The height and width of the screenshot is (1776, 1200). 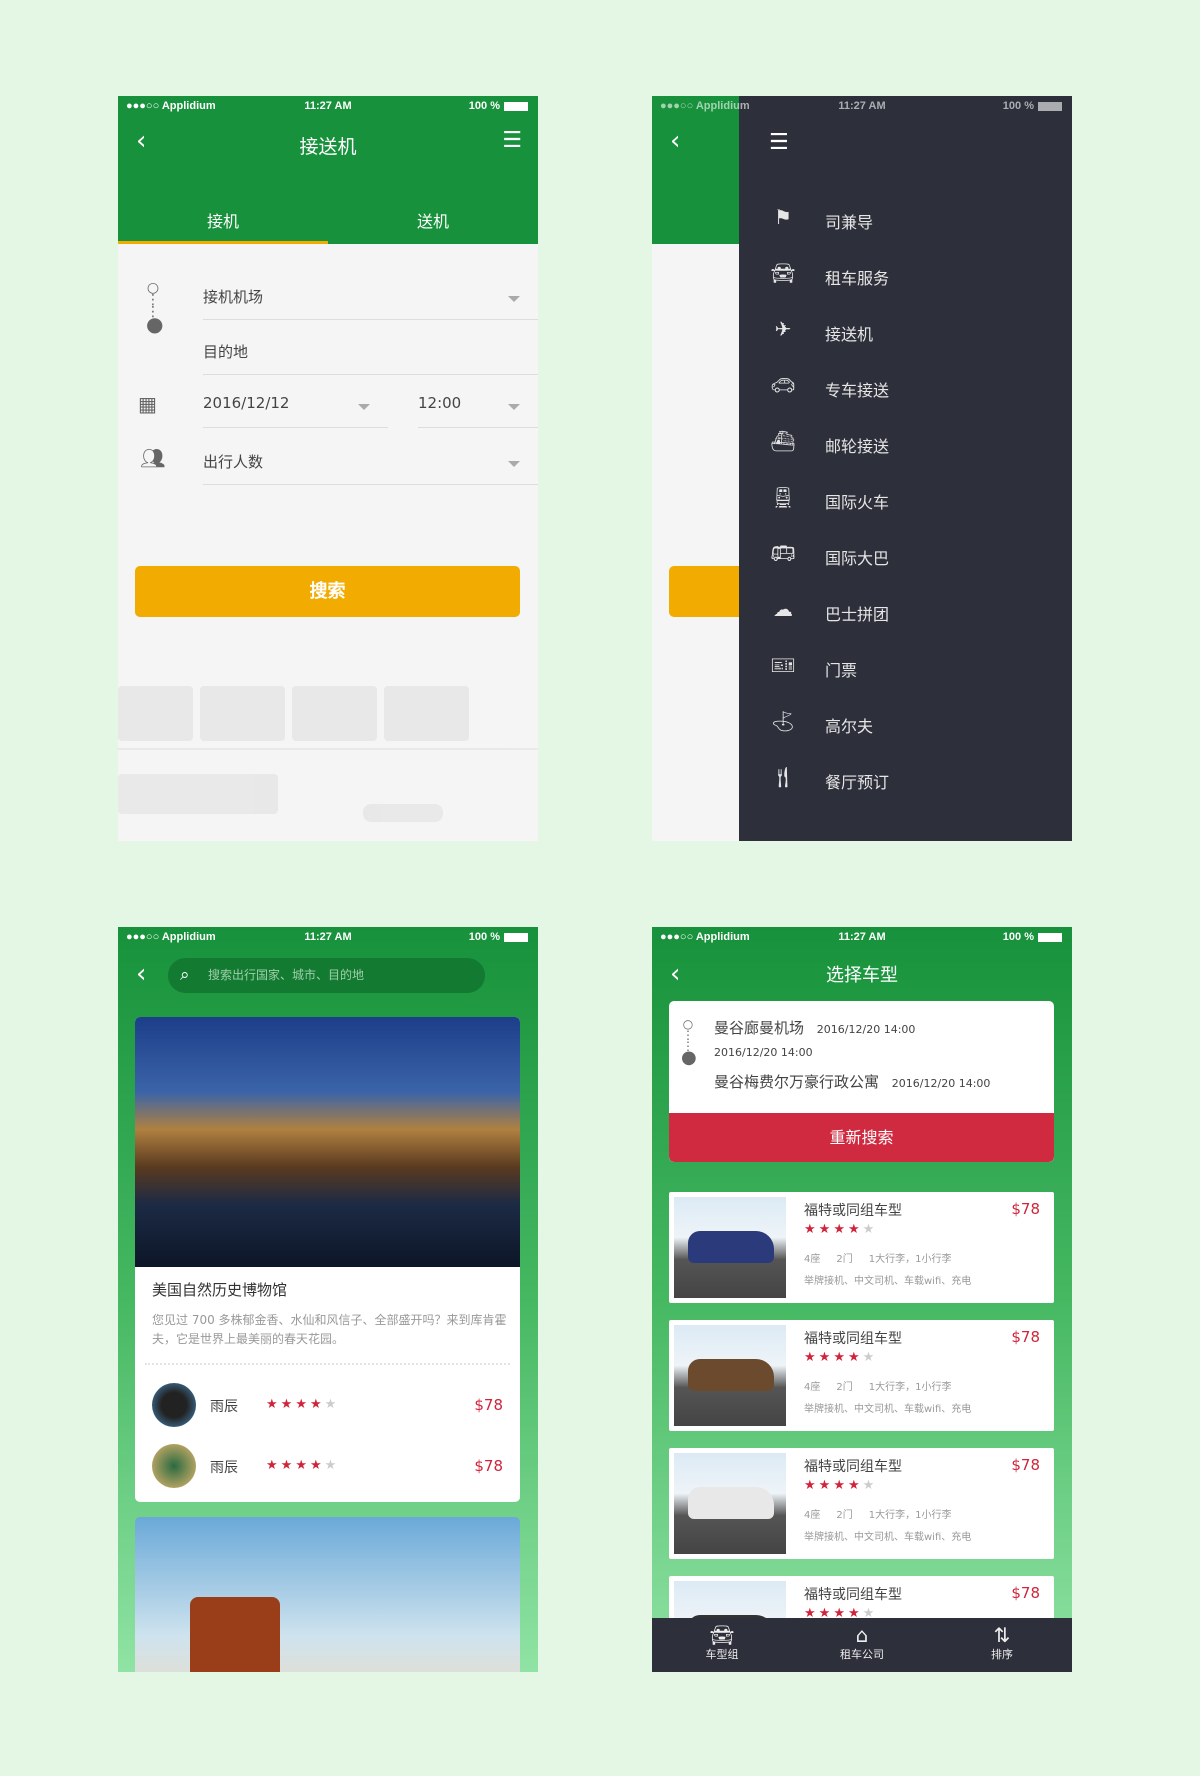 What do you see at coordinates (905, 723) in the screenshot?
I see `menu-item: ⛳︎ 高尔夫` at bounding box center [905, 723].